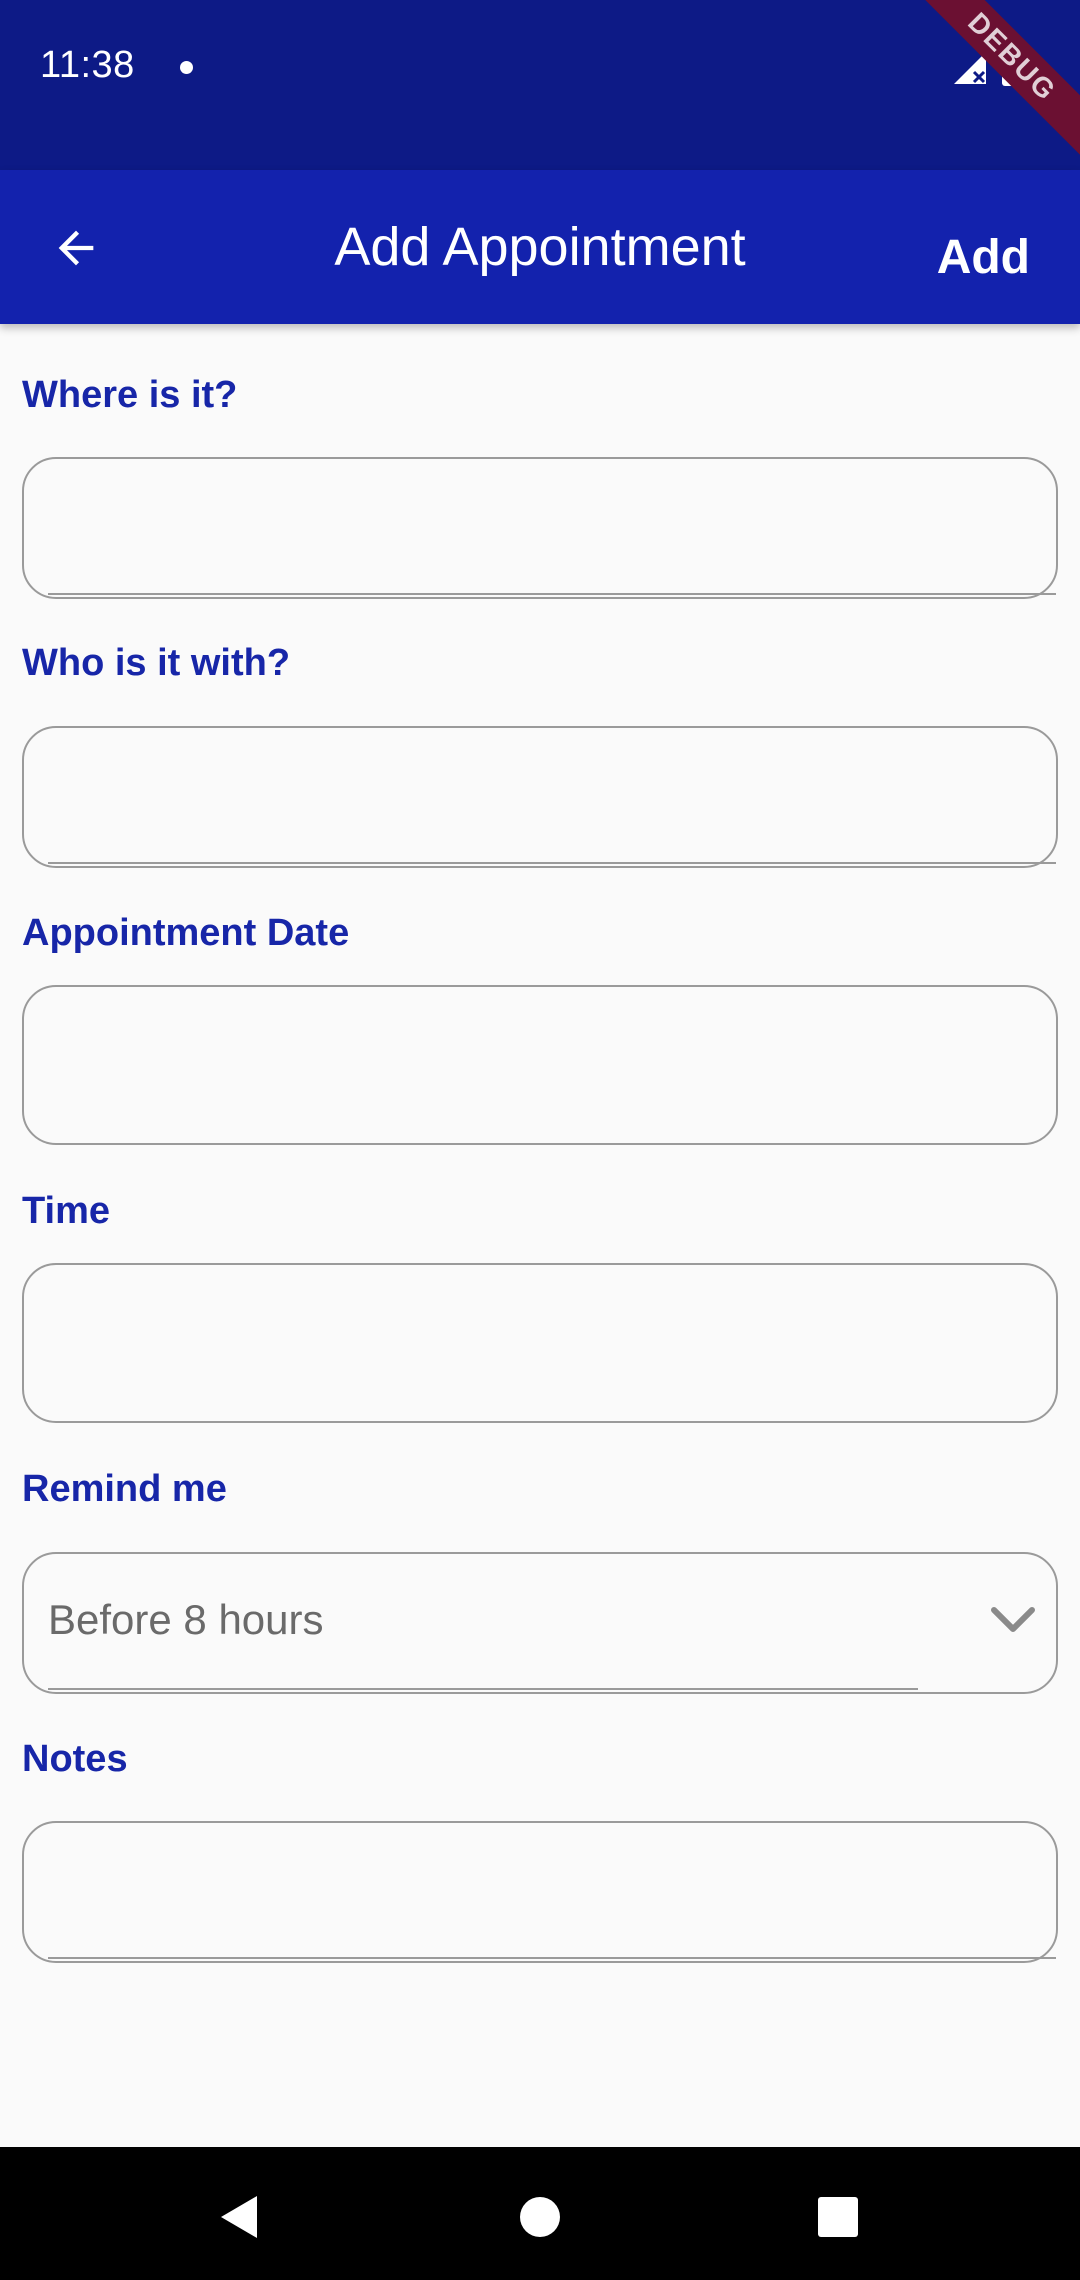  What do you see at coordinates (130, 395) in the screenshot?
I see `where-label: Where is it?` at bounding box center [130, 395].